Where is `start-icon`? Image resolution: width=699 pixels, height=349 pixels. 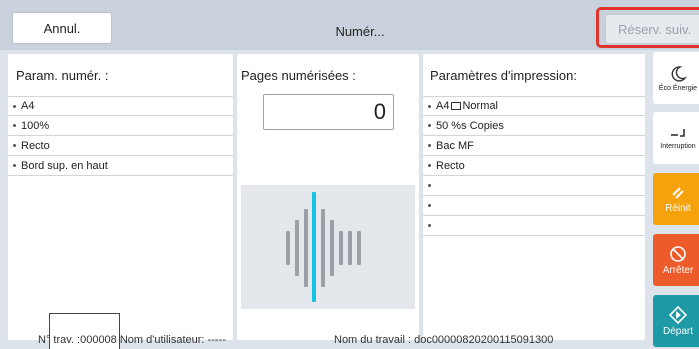 start-icon is located at coordinates (678, 314).